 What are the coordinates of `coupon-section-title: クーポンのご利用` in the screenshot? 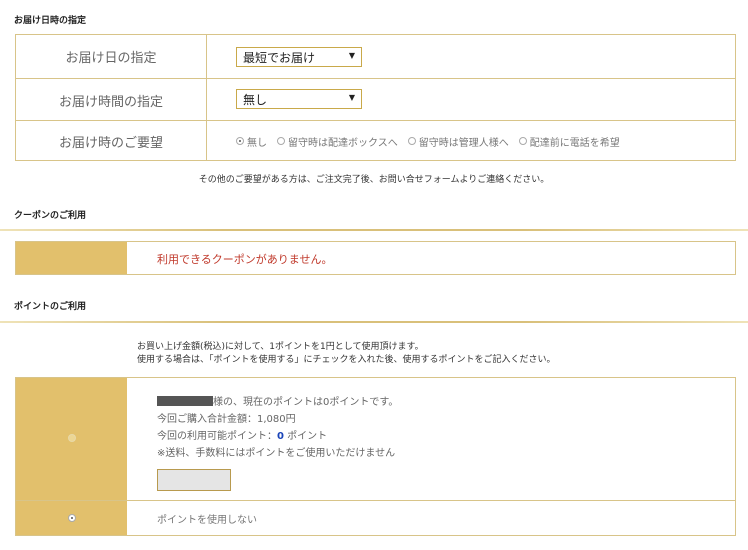 It's located at (50, 216).